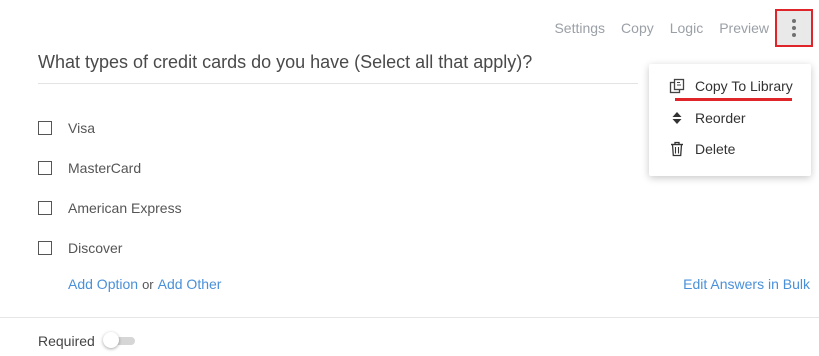  Describe the element at coordinates (637, 28) in the screenshot. I see `copy-button: Copy` at that location.